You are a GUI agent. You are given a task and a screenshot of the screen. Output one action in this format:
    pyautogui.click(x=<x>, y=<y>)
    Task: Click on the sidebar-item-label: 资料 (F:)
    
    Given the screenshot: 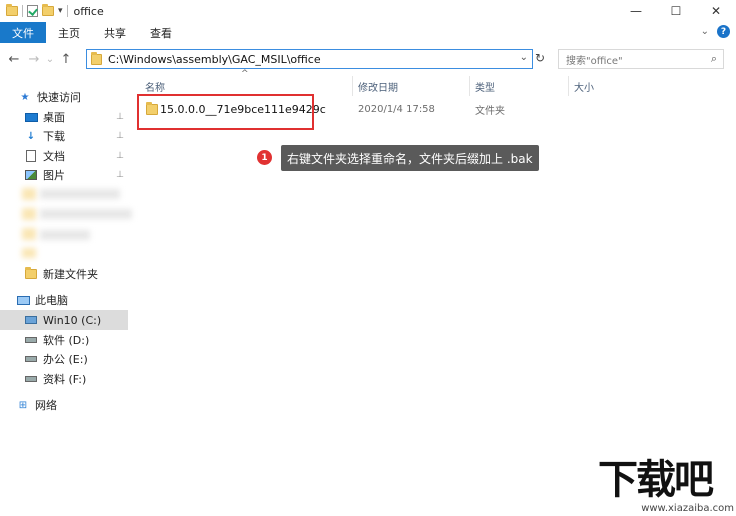 What is the action you would take?
    pyautogui.click(x=65, y=379)
    